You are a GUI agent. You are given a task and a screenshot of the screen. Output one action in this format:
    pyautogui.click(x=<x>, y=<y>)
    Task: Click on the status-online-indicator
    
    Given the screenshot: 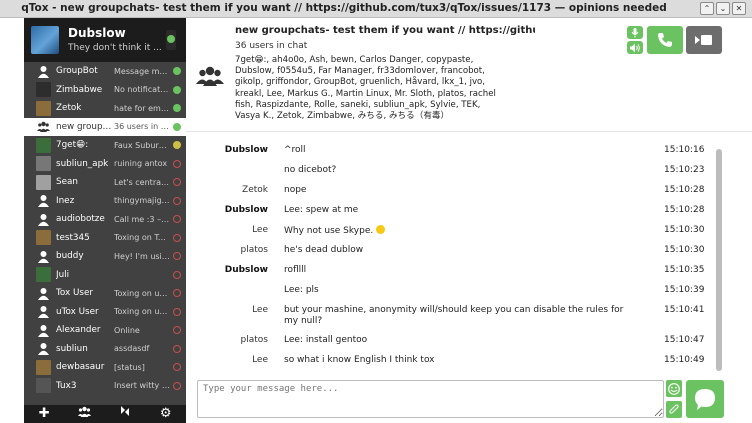 What is the action you would take?
    pyautogui.click(x=177, y=108)
    